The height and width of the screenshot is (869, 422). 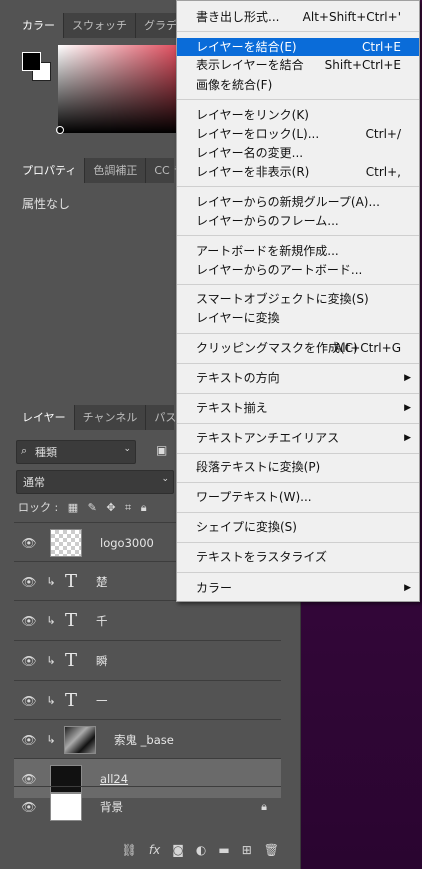 I want to click on menu-item: レイヤーをロック(L)... Ctrl+/, so click(x=298, y=134).